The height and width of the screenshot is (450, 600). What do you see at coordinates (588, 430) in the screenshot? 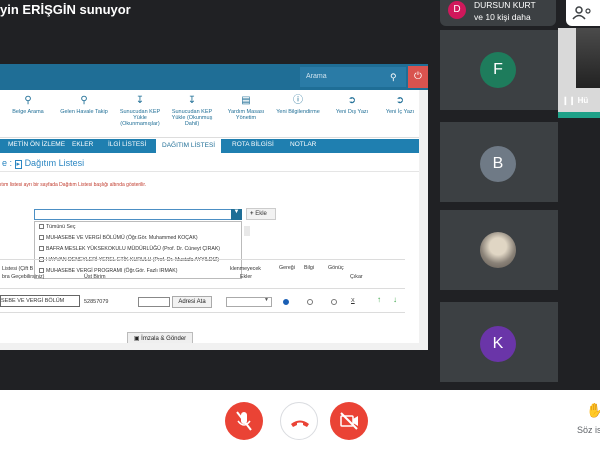
I see `raise-hand-label: Söz is` at bounding box center [588, 430].